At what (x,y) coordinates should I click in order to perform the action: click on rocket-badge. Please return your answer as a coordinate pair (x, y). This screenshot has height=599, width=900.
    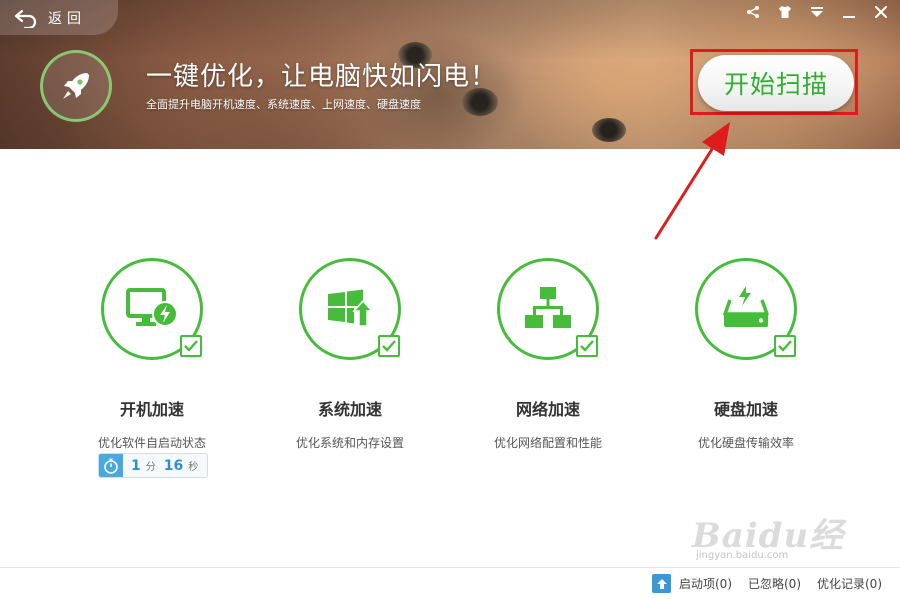
    Looking at the image, I should click on (76, 86).